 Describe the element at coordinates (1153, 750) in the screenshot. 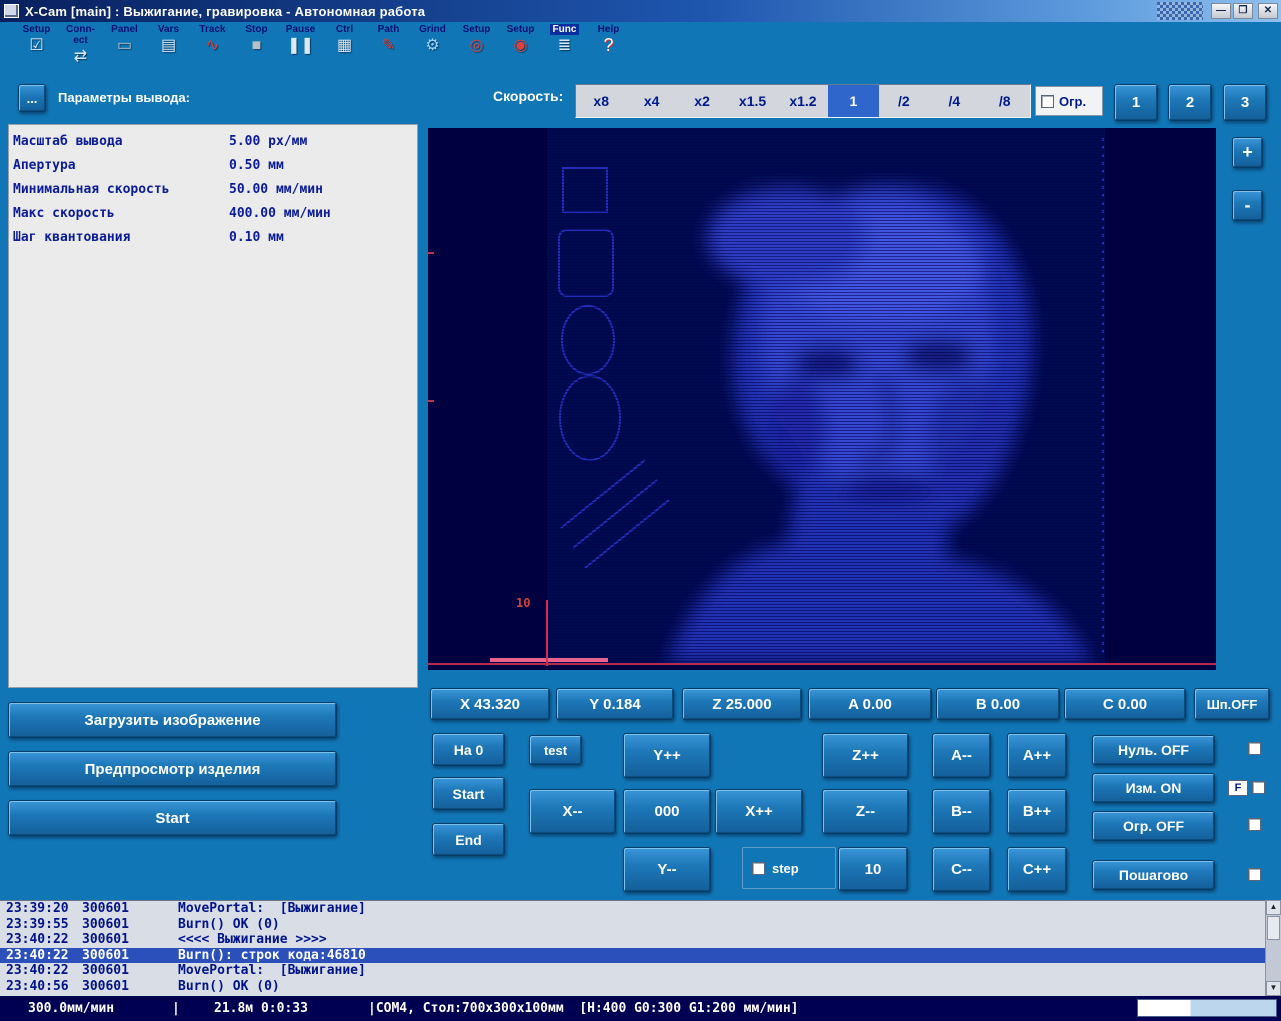

I see `null-off-button: Нуль. OFF` at that location.